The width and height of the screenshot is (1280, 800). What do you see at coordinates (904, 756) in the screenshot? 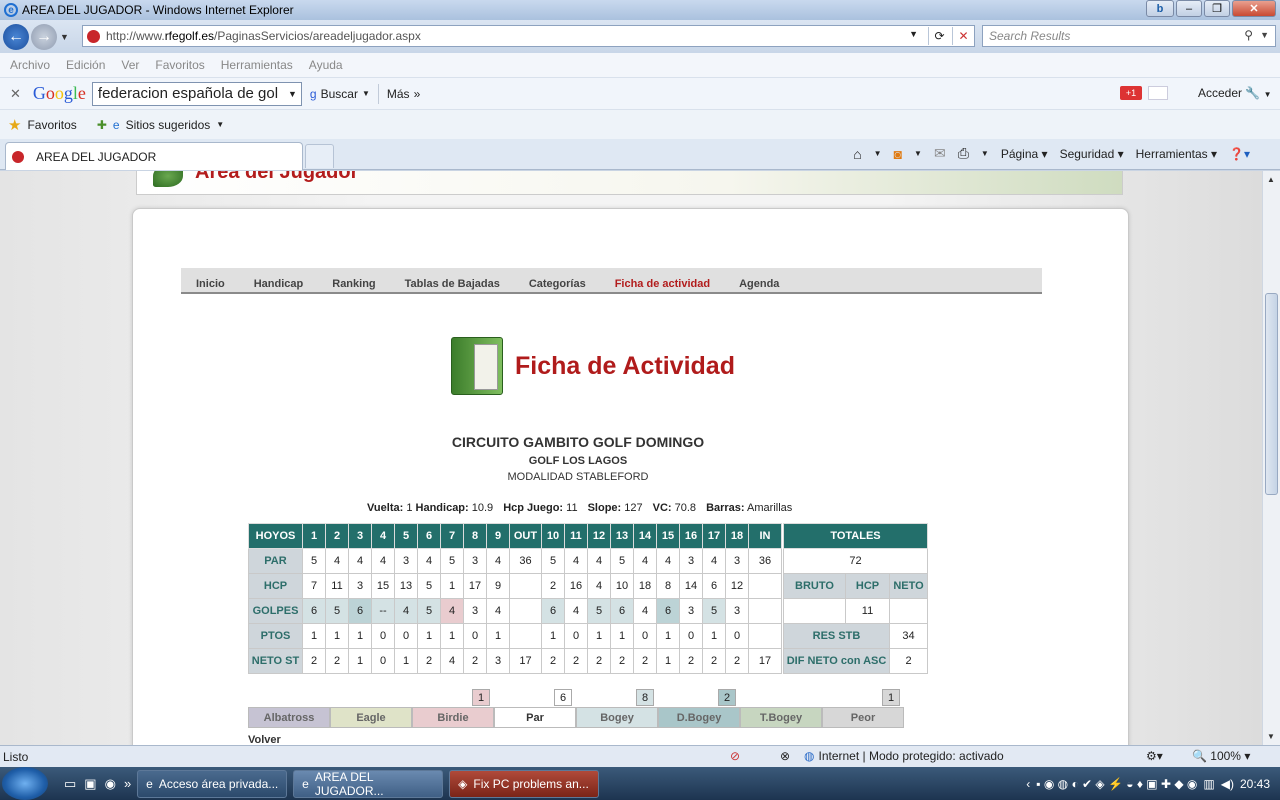
I see `security-zone: ◍ Internet | Modo protegido: activado` at bounding box center [904, 756].